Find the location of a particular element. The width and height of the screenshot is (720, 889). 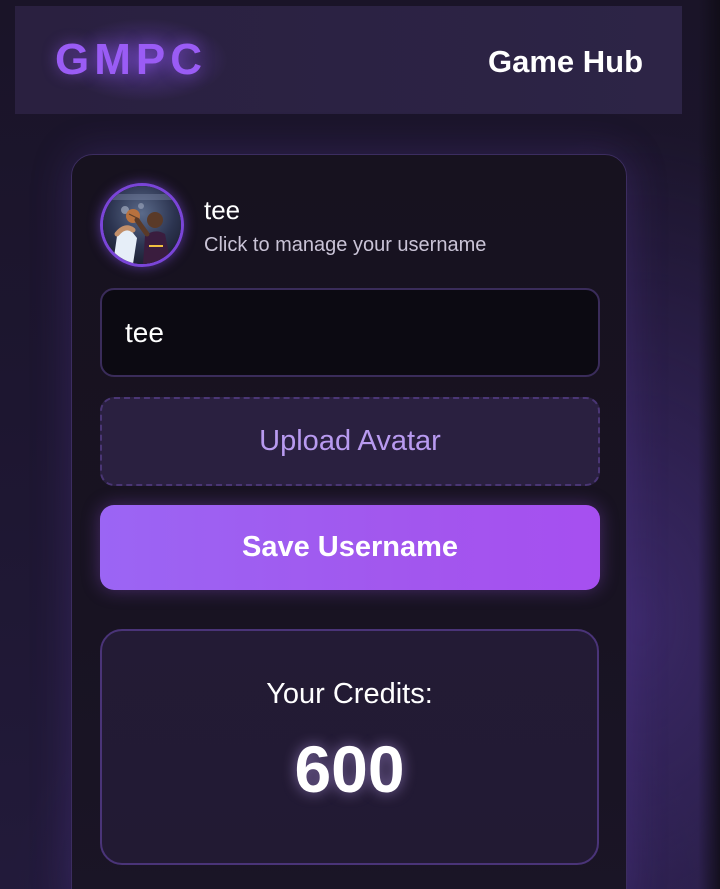

upload-avatar-label: Upload Avatar is located at coordinates (350, 441).